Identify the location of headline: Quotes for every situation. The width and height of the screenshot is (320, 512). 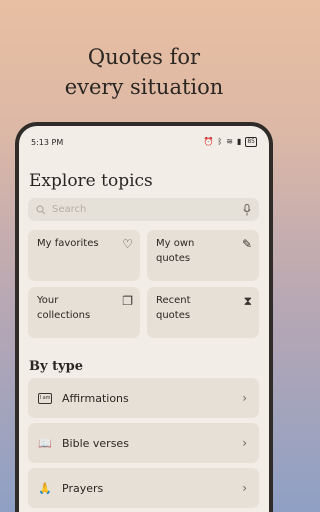
(144, 72).